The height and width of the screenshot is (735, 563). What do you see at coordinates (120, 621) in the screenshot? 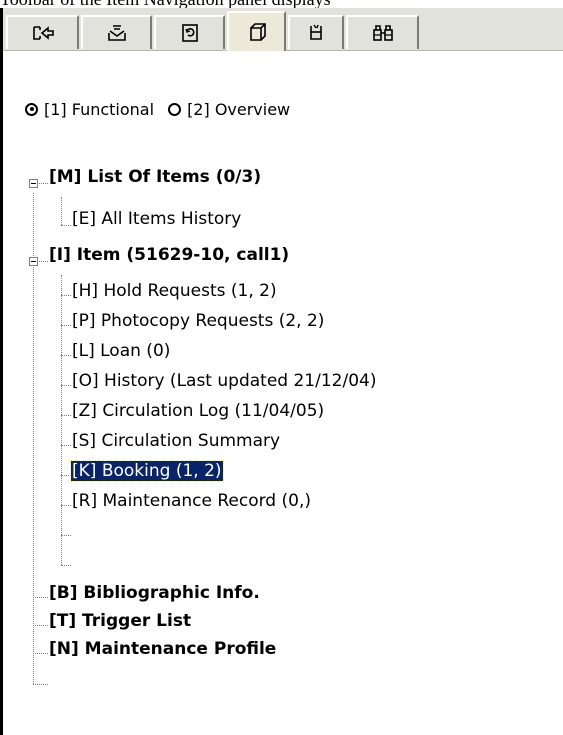
I see `tree-node-trigger-list: [T] Trigger List` at bounding box center [120, 621].